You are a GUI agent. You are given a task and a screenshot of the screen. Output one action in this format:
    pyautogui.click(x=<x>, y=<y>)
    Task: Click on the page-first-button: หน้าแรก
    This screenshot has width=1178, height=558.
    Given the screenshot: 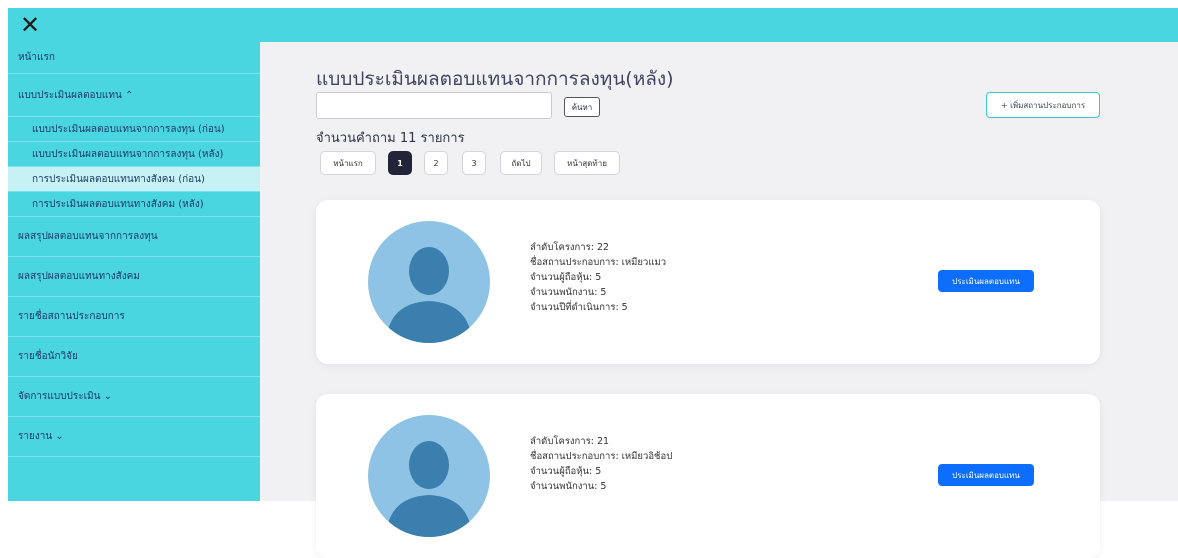 What is the action you would take?
    pyautogui.click(x=348, y=163)
    